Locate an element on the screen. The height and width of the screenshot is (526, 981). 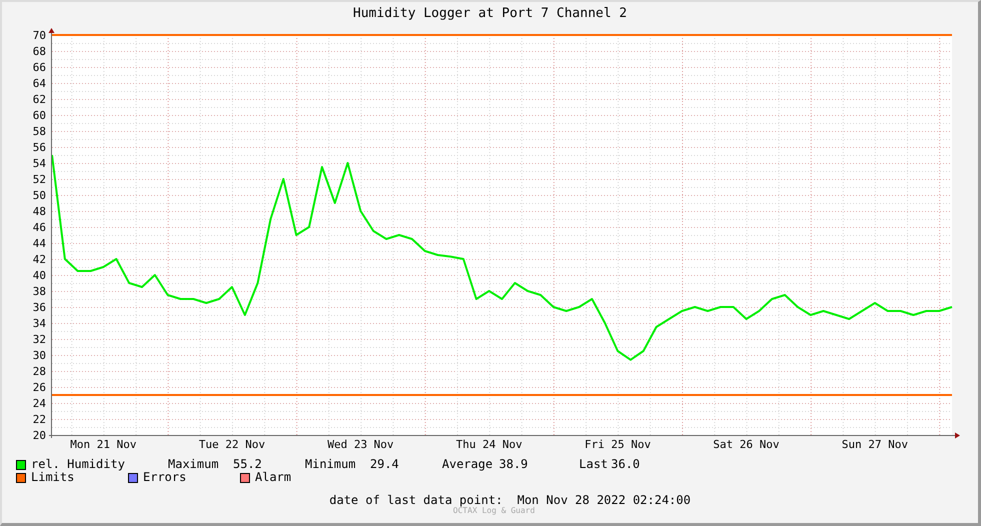
stat-value: 29.4 is located at coordinates (385, 464).